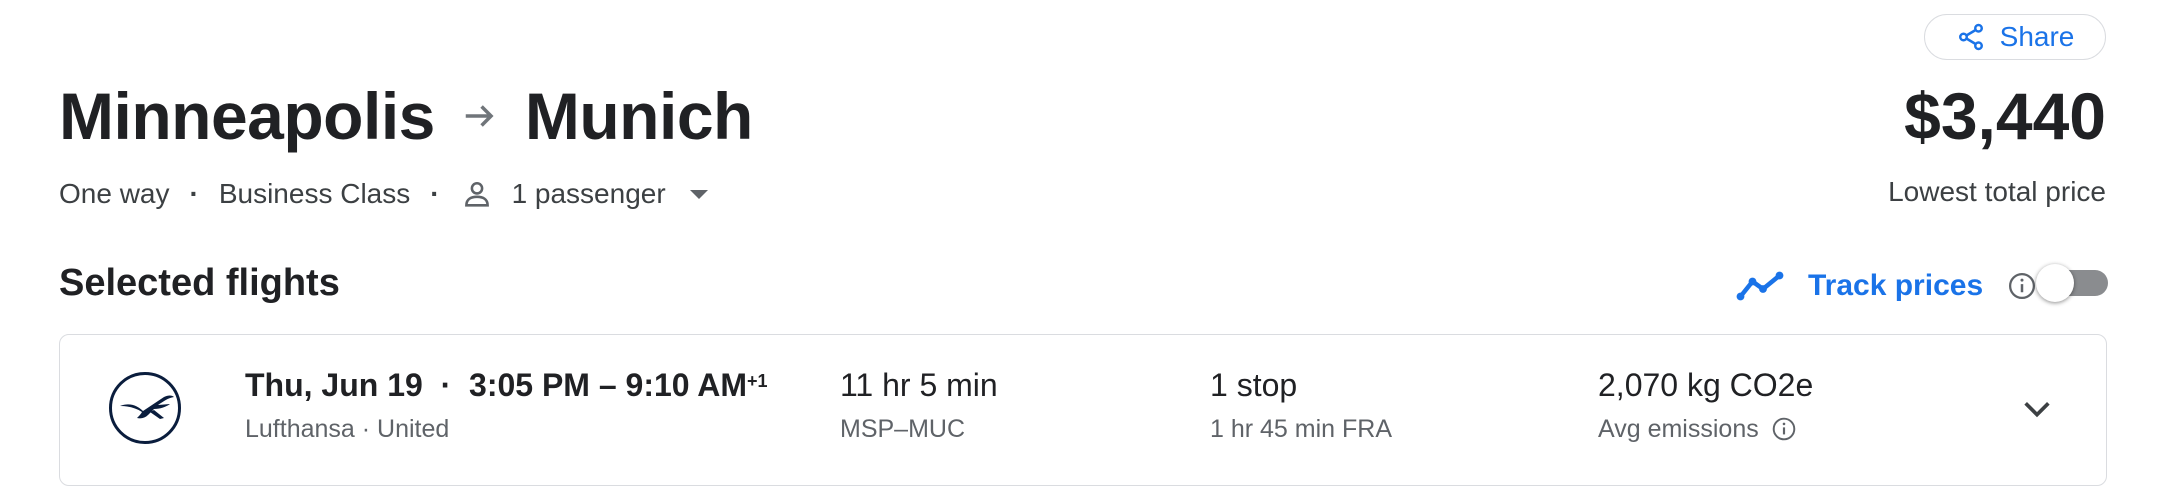 This screenshot has width=2168, height=504. What do you see at coordinates (1254, 385) in the screenshot?
I see `stop-count: 1 stop` at bounding box center [1254, 385].